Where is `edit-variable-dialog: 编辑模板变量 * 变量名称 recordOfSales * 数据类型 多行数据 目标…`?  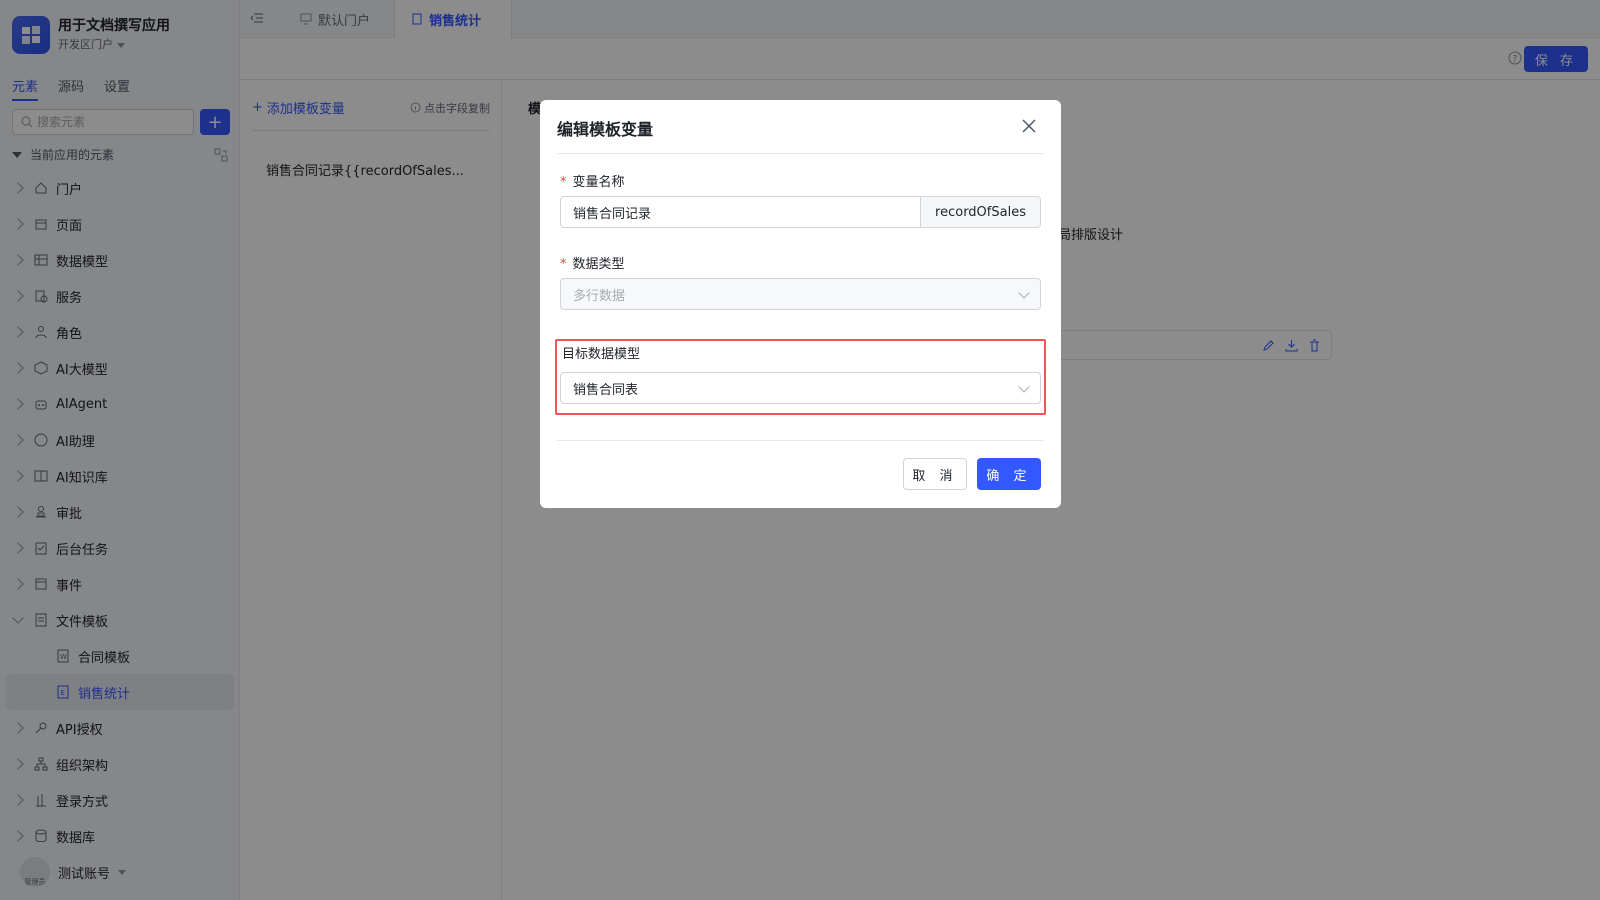
edit-variable-dialog: 编辑模板变量 * 变量名称 recordOfSales * 数据类型 多行数据 目标… is located at coordinates (800, 304).